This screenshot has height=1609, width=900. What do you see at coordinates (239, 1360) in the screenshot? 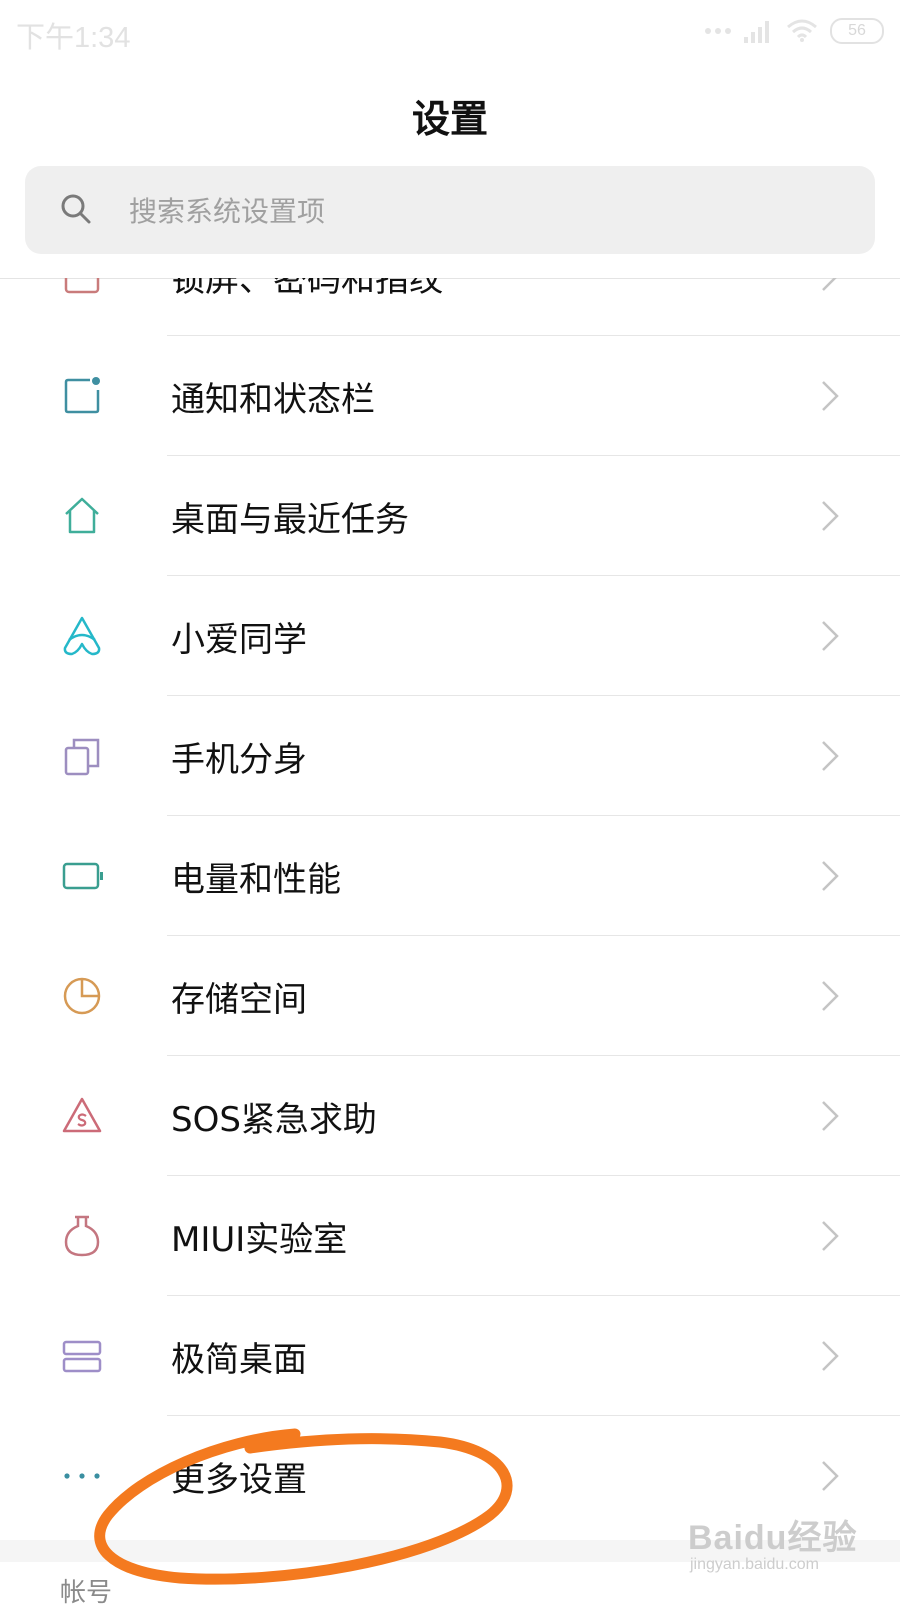
I see `list-item-label: 极简桌面` at bounding box center [239, 1360].